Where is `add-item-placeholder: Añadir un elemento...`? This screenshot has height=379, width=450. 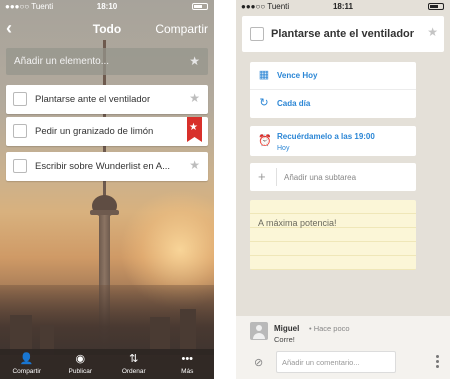
add-item-placeholder: Añadir un elemento... is located at coordinates (62, 61).